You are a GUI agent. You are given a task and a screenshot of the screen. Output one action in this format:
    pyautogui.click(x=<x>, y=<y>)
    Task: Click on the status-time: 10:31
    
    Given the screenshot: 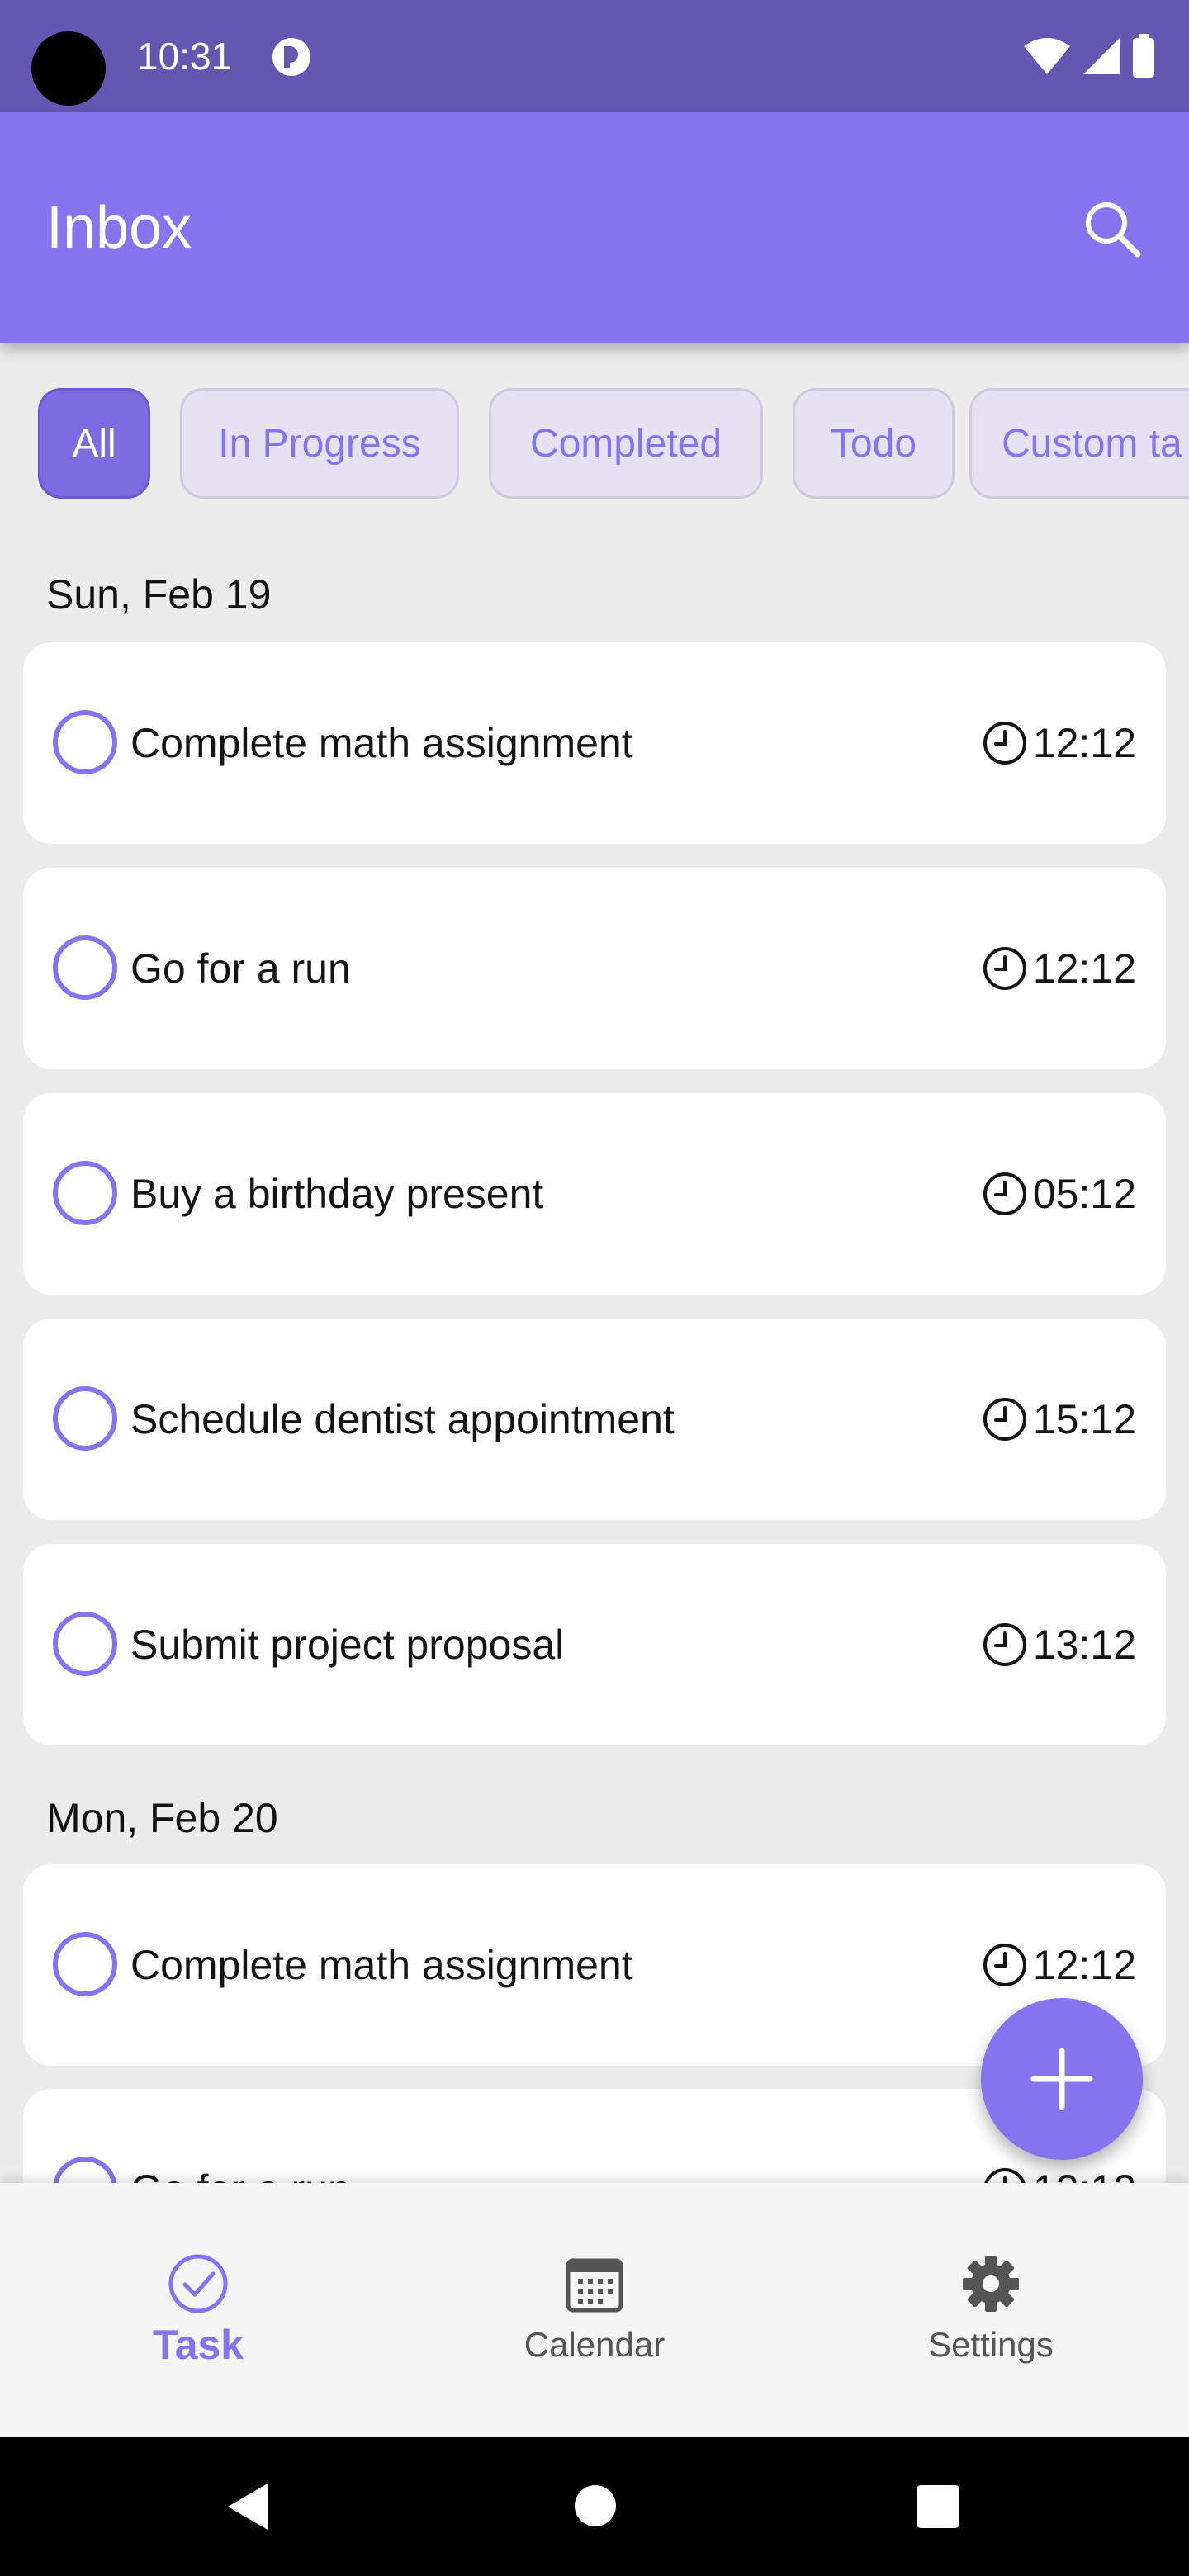 What is the action you would take?
    pyautogui.click(x=185, y=56)
    